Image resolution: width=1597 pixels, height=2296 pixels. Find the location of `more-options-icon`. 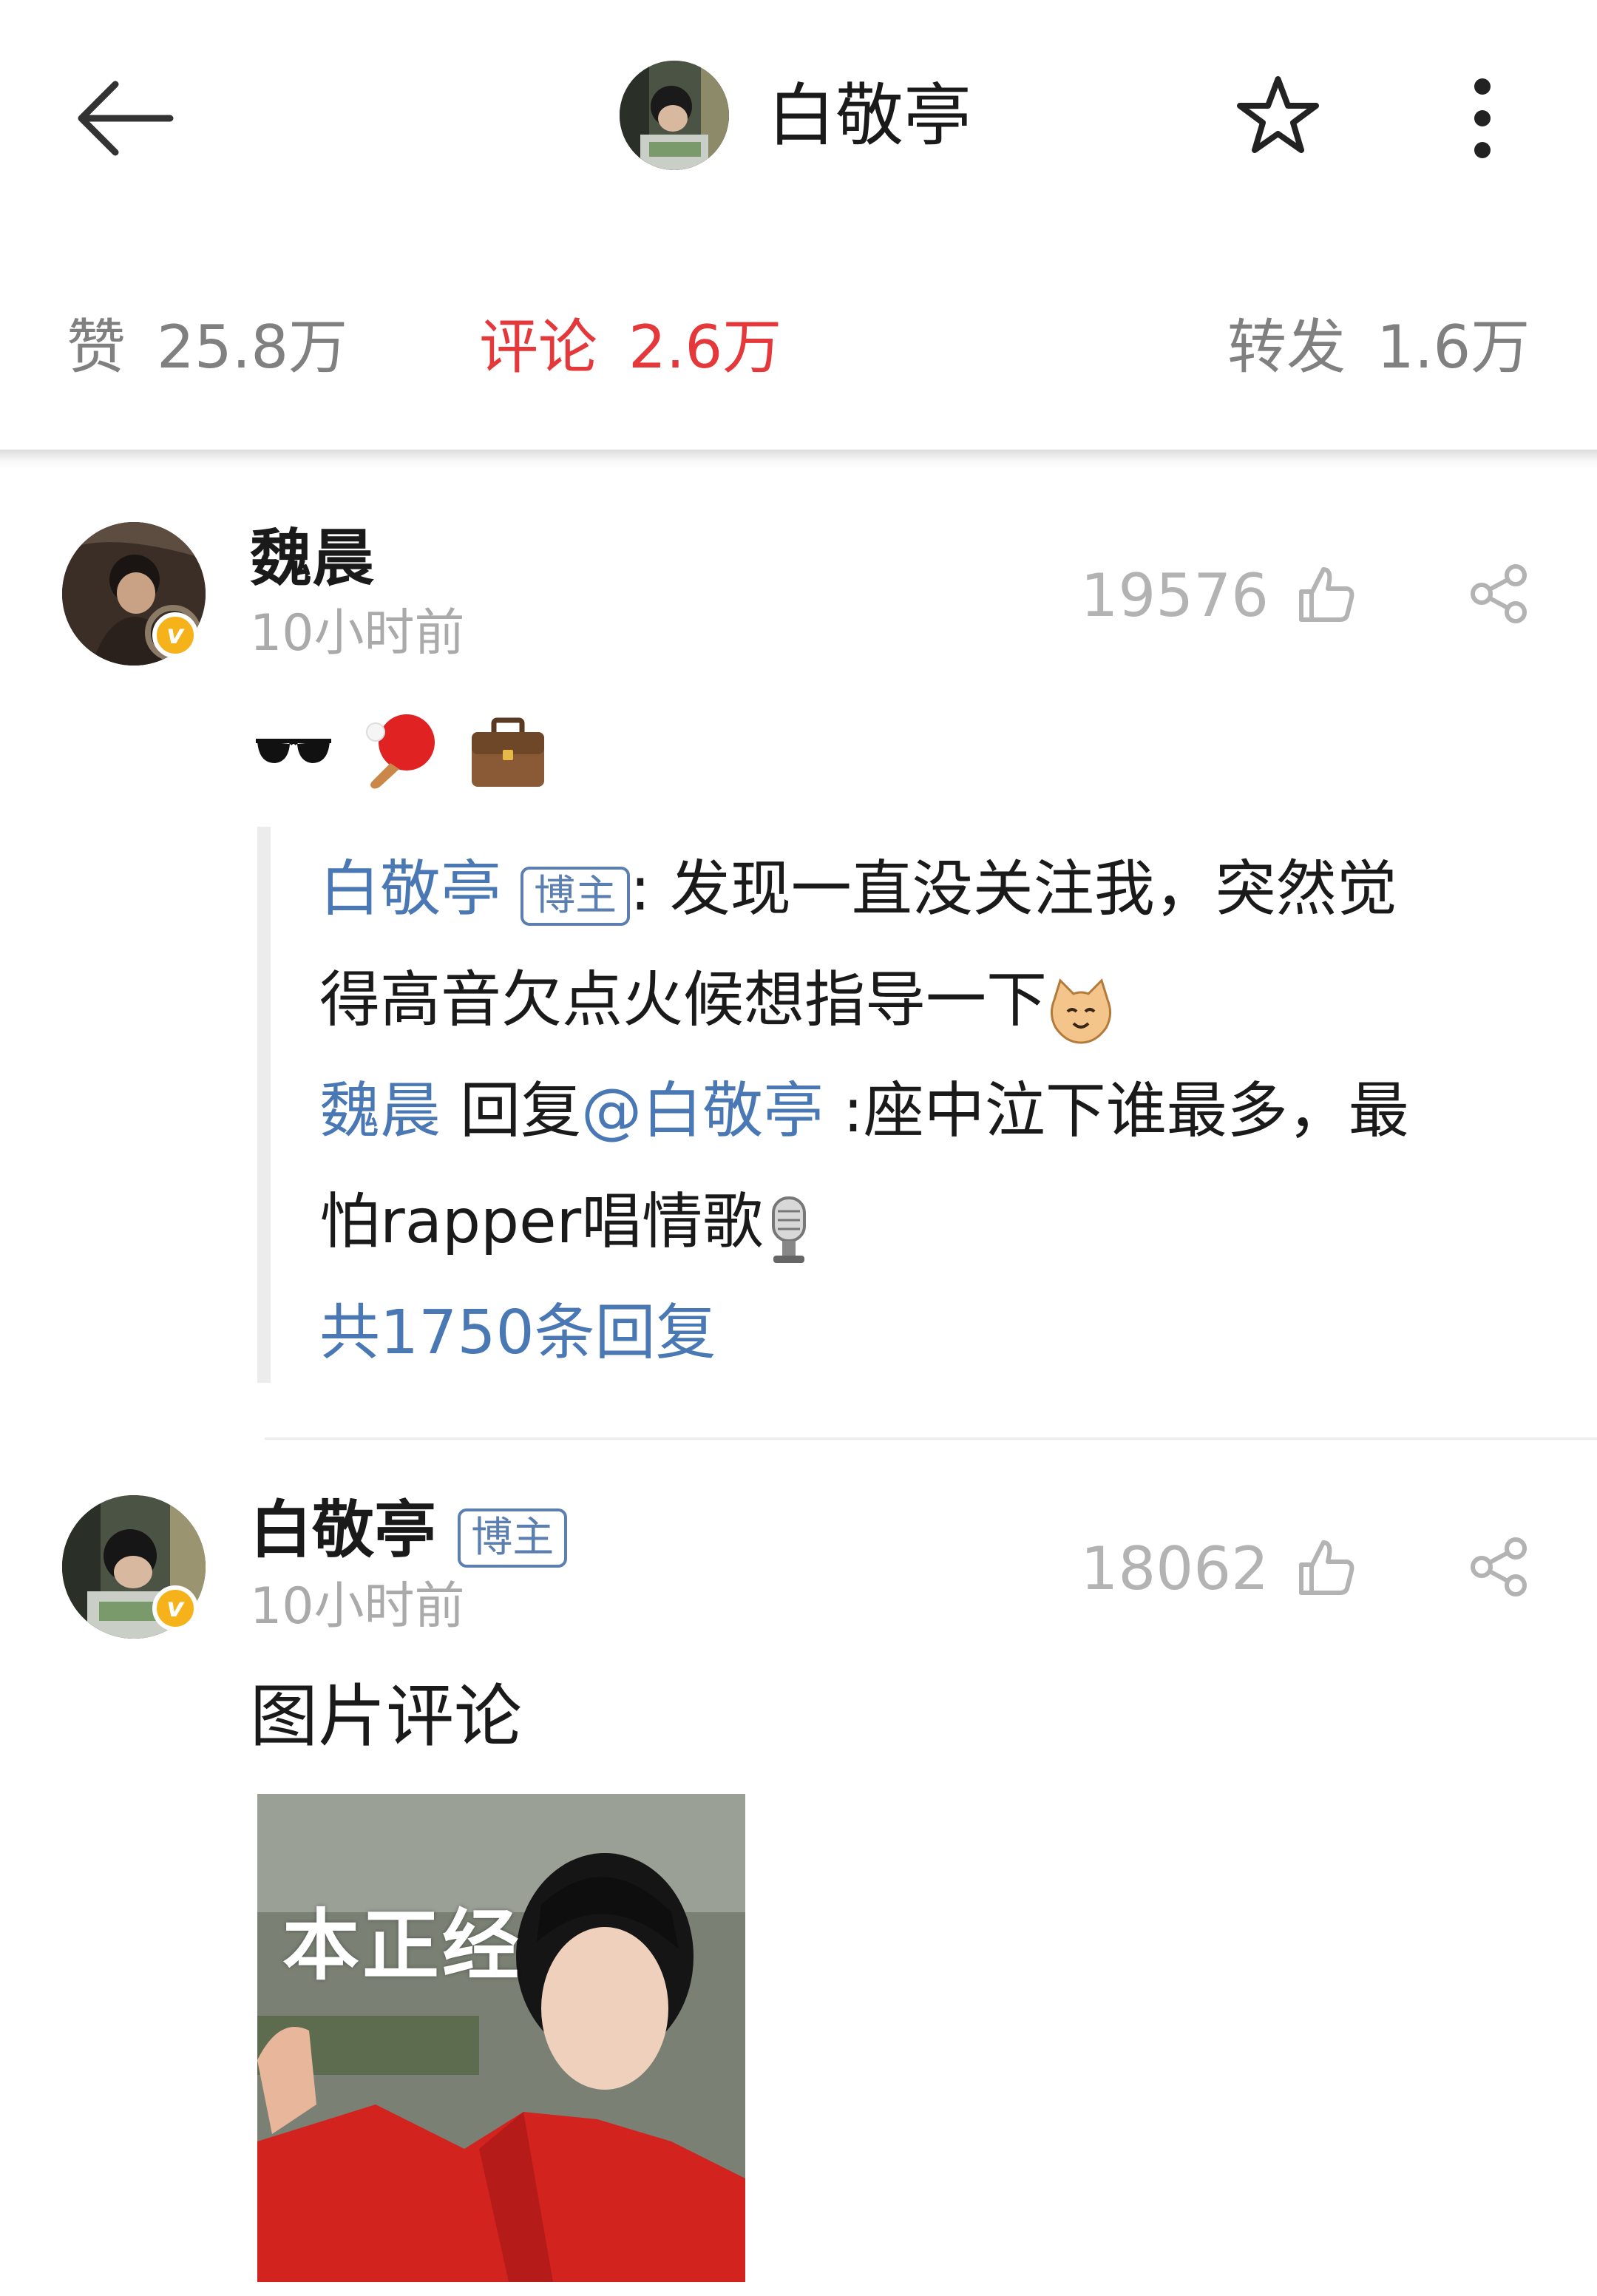

more-options-icon is located at coordinates (1482, 118).